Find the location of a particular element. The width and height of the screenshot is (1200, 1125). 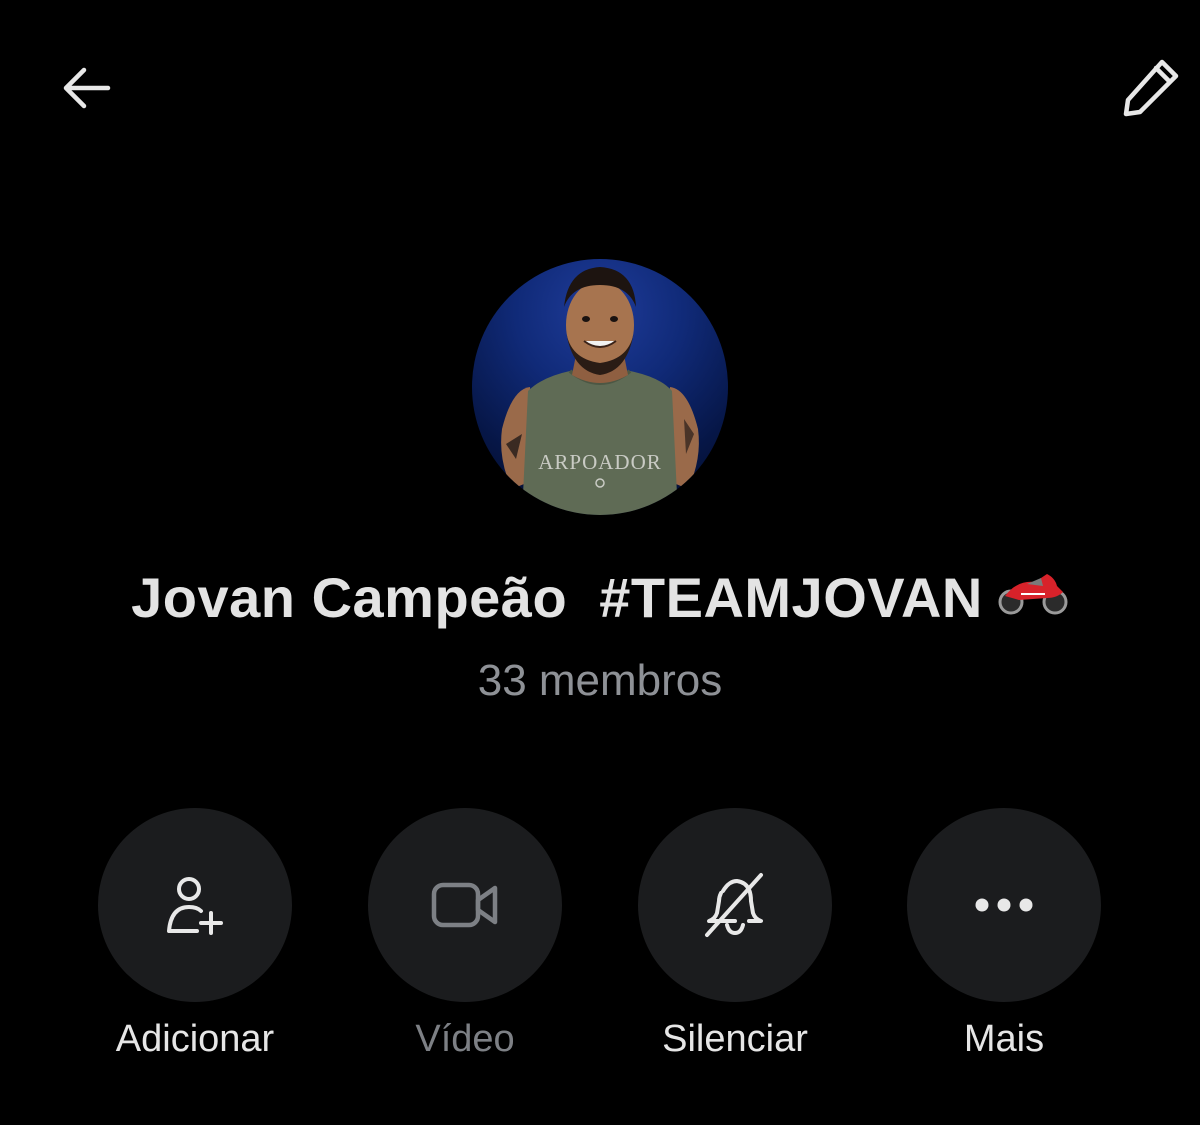

group-name: Jovan Campeão #TEAMJOVAN is located at coordinates (600, 600).